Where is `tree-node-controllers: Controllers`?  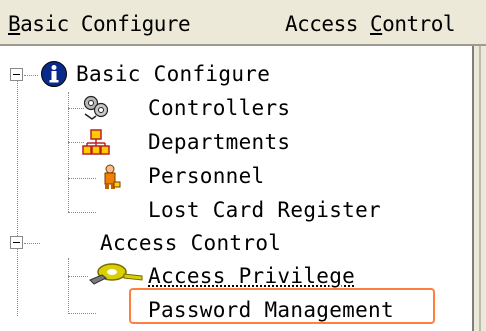
tree-node-controllers: Controllers is located at coordinates (219, 108).